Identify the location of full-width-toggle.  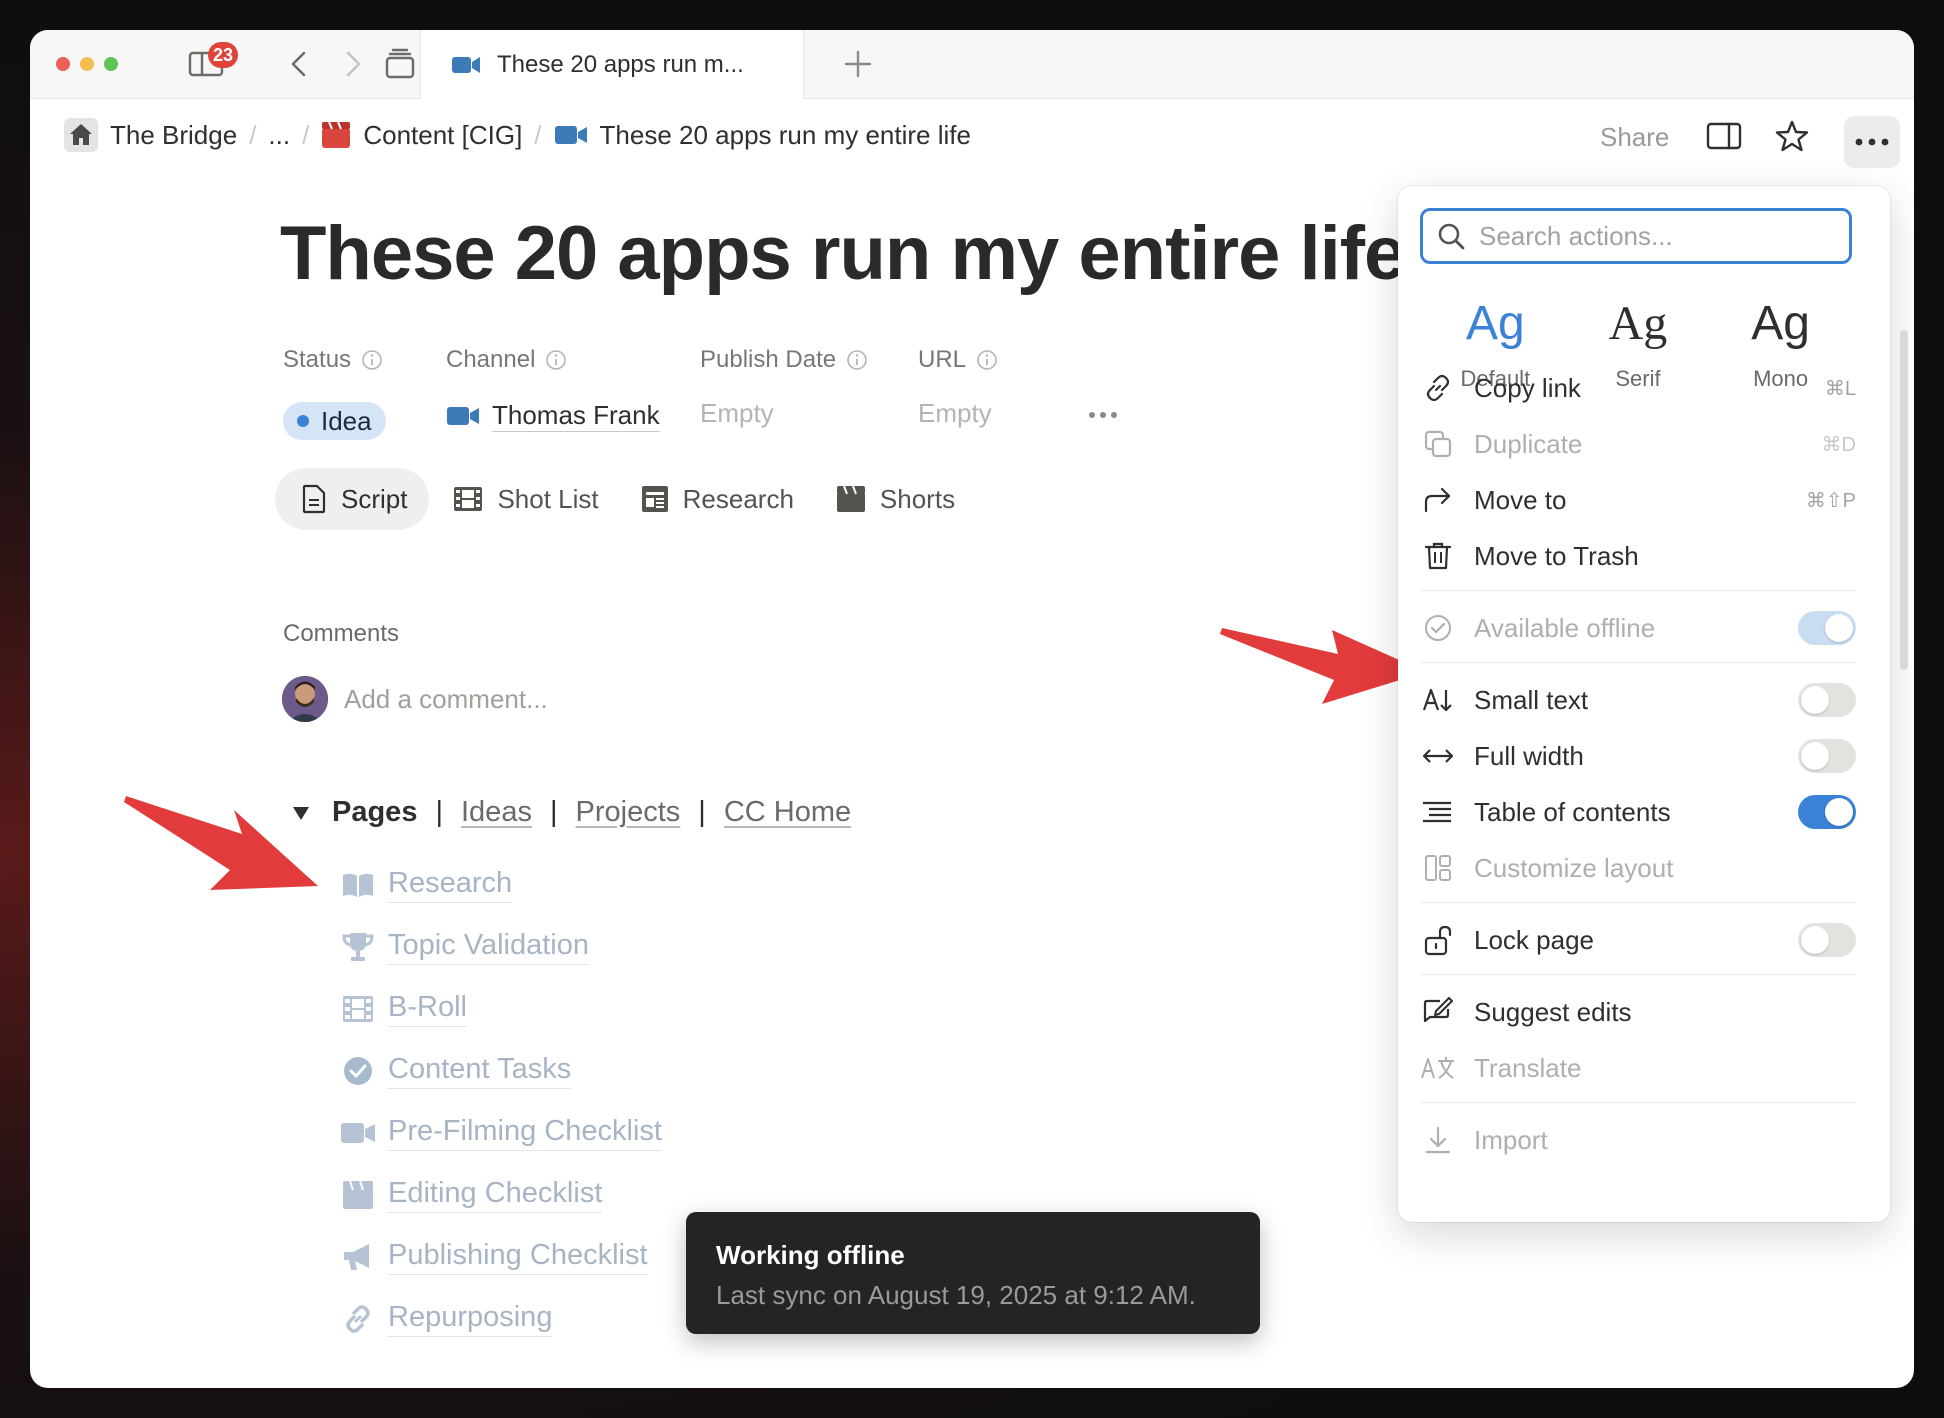
(1827, 756).